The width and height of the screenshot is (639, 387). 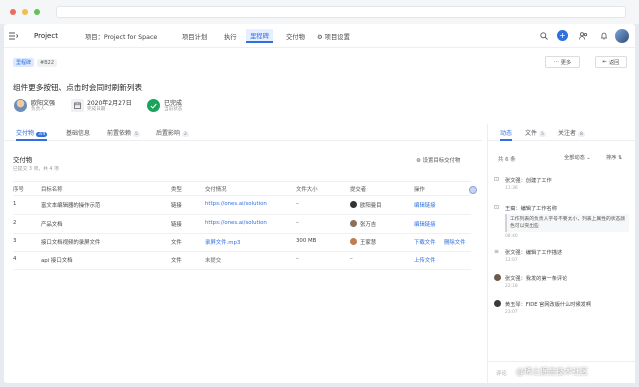 What do you see at coordinates (622, 36) in the screenshot?
I see `user-avatar` at bounding box center [622, 36].